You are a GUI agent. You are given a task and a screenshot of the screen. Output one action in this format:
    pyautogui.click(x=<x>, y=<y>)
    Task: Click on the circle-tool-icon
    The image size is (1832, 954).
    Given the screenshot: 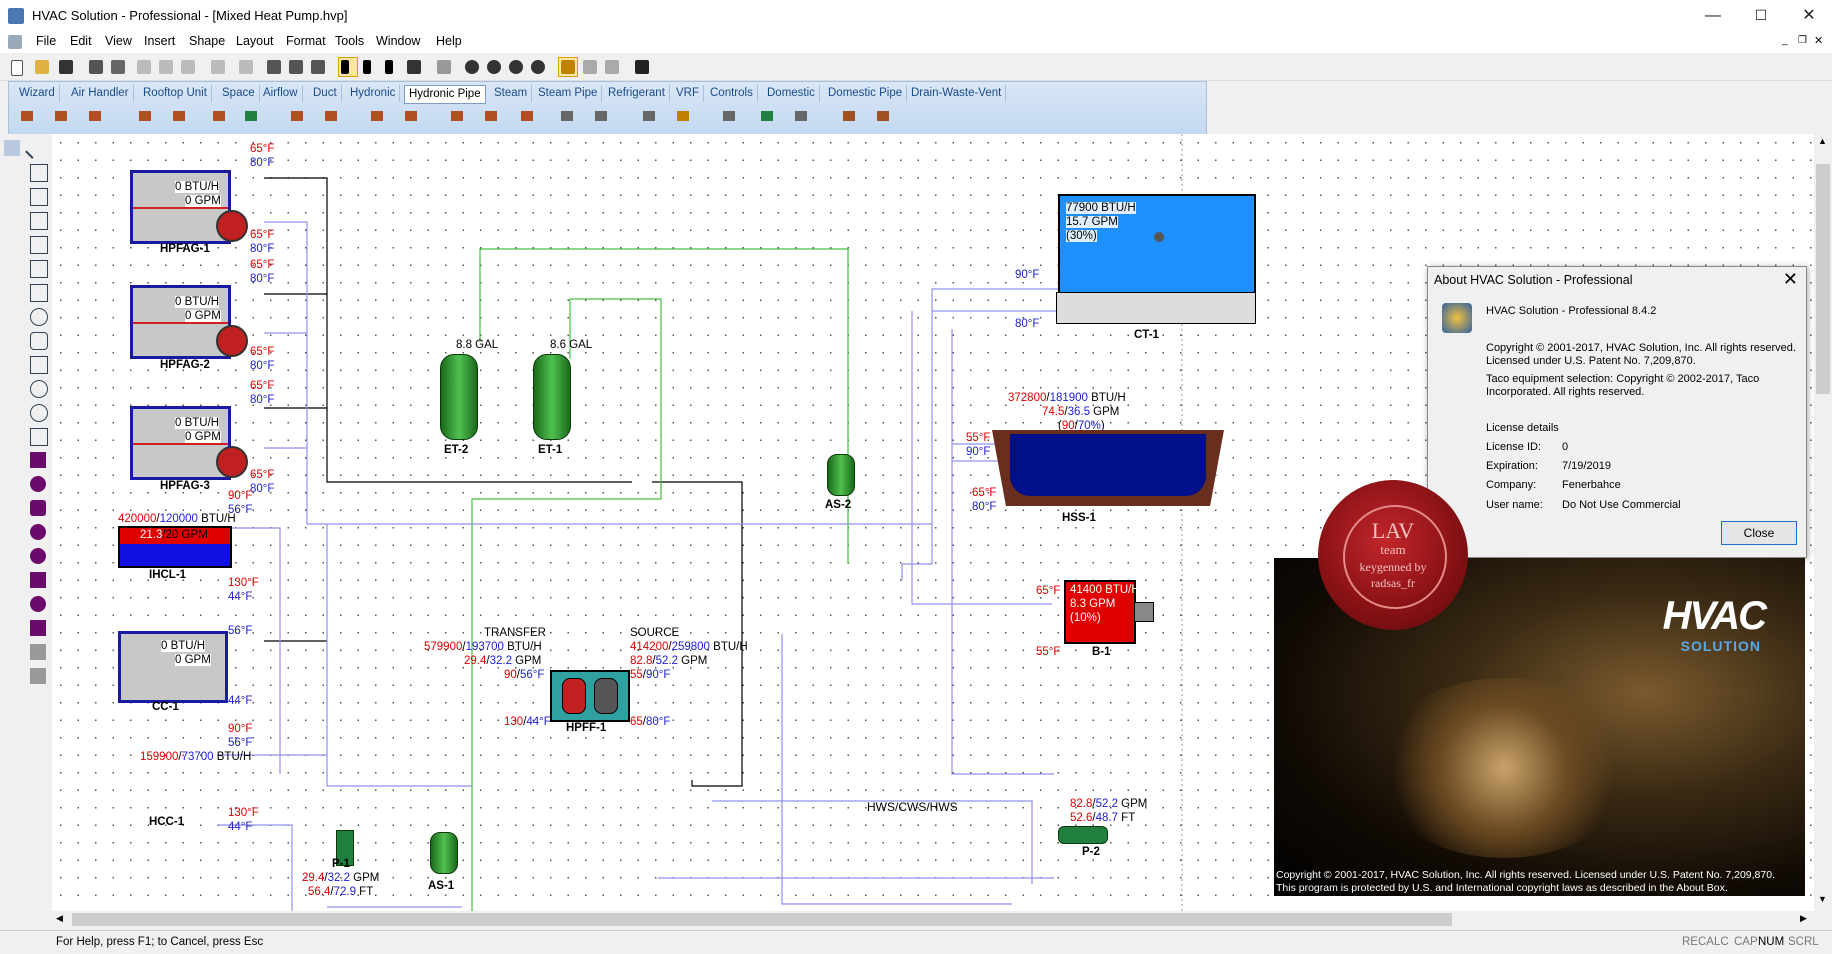 What is the action you would take?
    pyautogui.click(x=39, y=389)
    